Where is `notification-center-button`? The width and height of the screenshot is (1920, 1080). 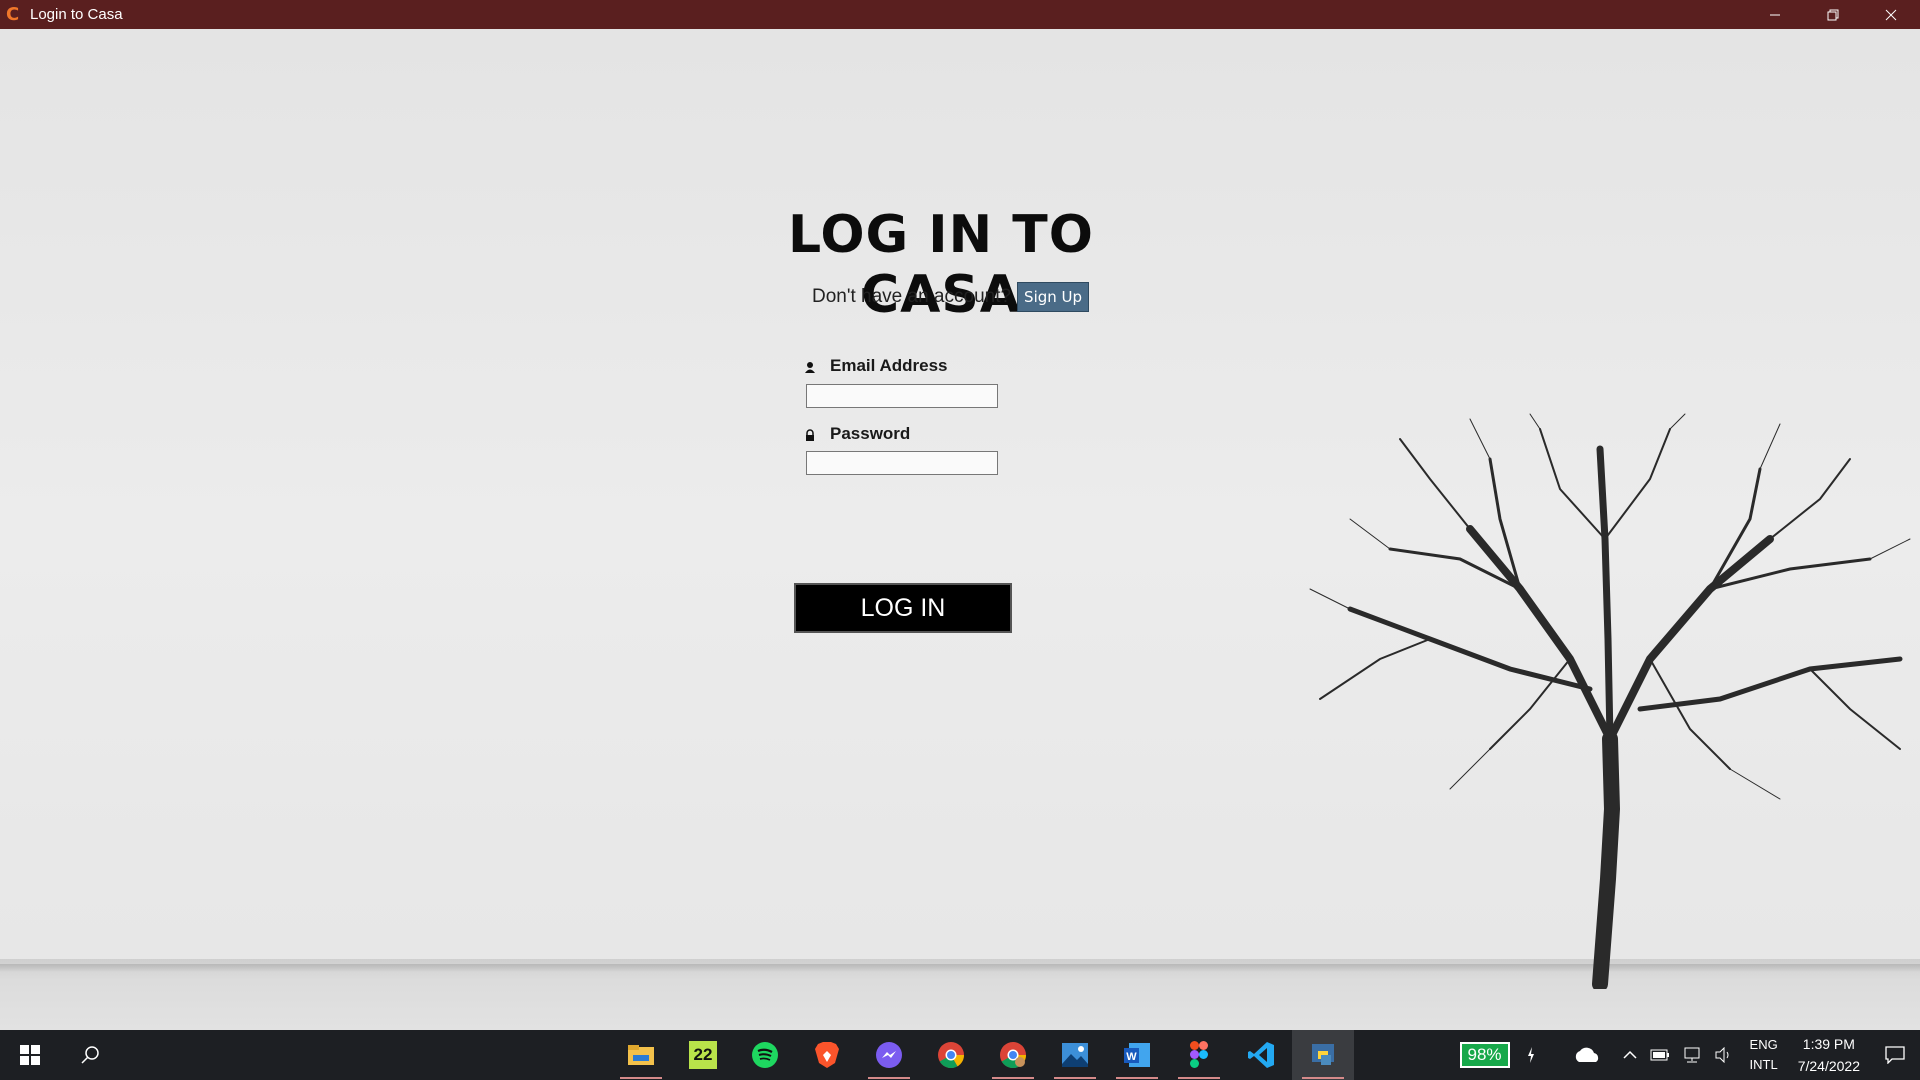 notification-center-button is located at coordinates (1895, 1055).